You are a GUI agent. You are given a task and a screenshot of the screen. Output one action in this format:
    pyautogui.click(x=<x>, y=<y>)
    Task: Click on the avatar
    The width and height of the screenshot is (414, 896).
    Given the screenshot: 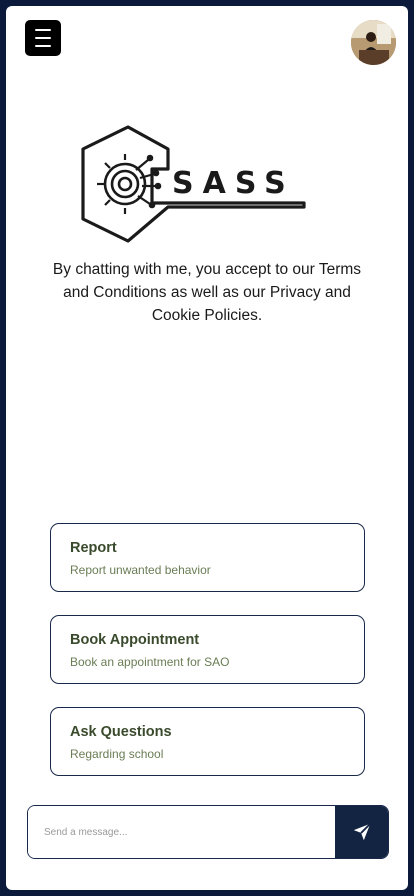 What is the action you would take?
    pyautogui.click(x=373, y=42)
    